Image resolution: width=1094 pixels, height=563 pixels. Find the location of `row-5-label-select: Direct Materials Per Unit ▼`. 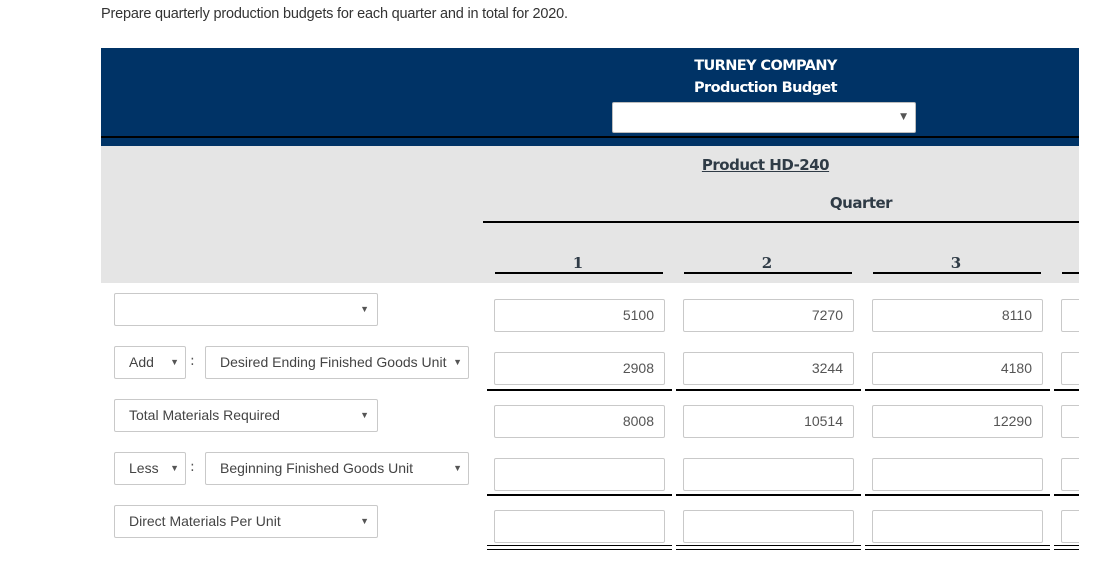

row-5-label-select: Direct Materials Per Unit ▼ is located at coordinates (246, 521).